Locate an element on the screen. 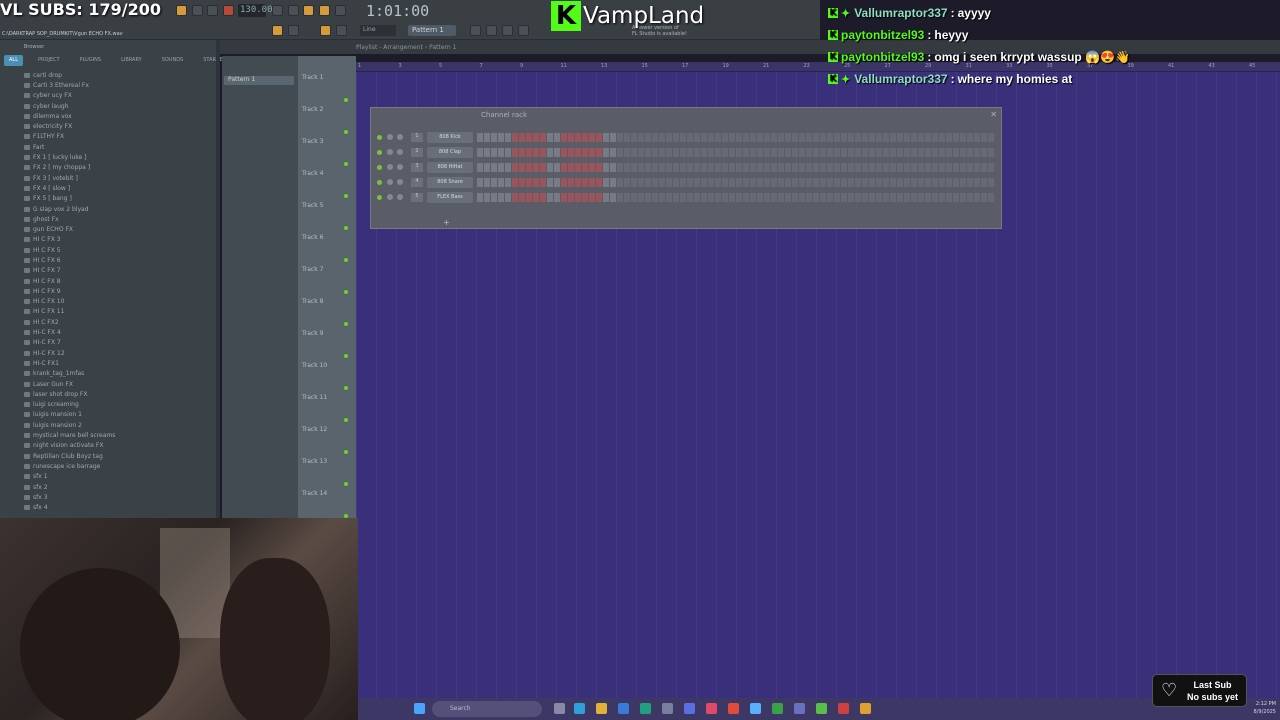  browser-item: Reptilian Club Boyz tag is located at coordinates (121, 456).